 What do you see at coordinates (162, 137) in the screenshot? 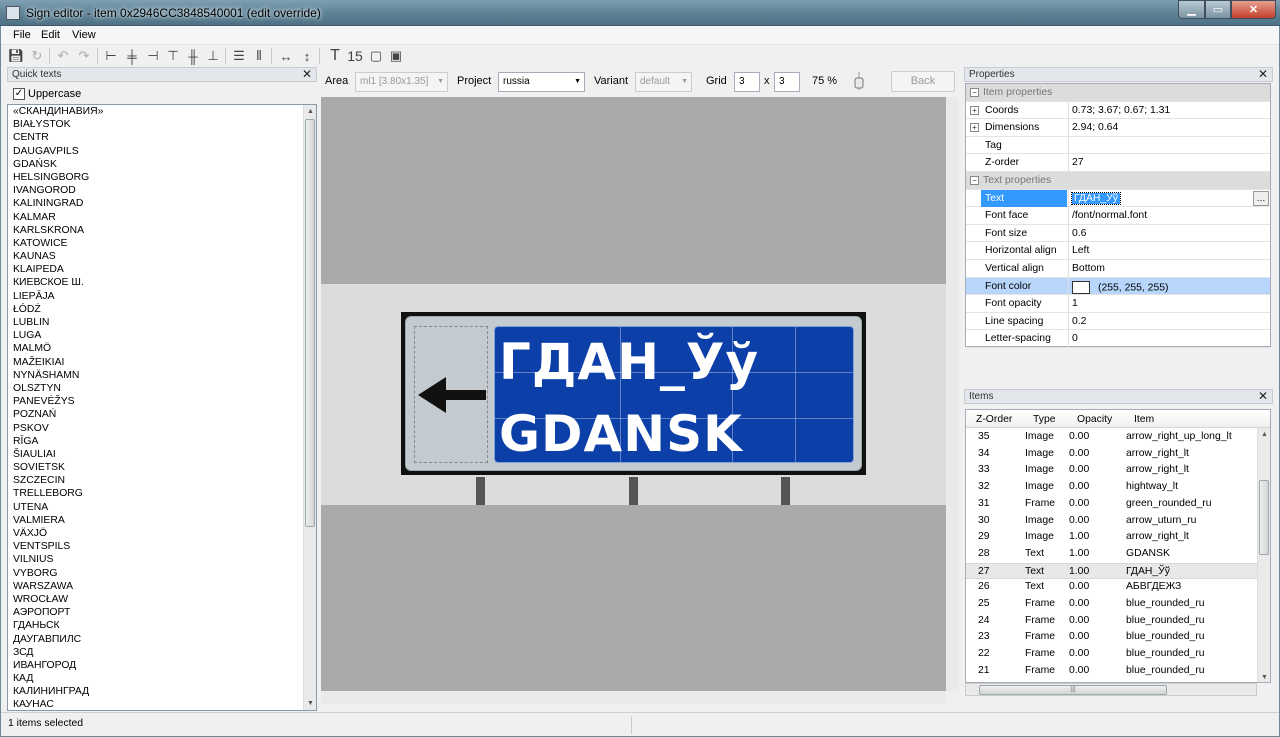
I see `list-item: CENTR` at bounding box center [162, 137].